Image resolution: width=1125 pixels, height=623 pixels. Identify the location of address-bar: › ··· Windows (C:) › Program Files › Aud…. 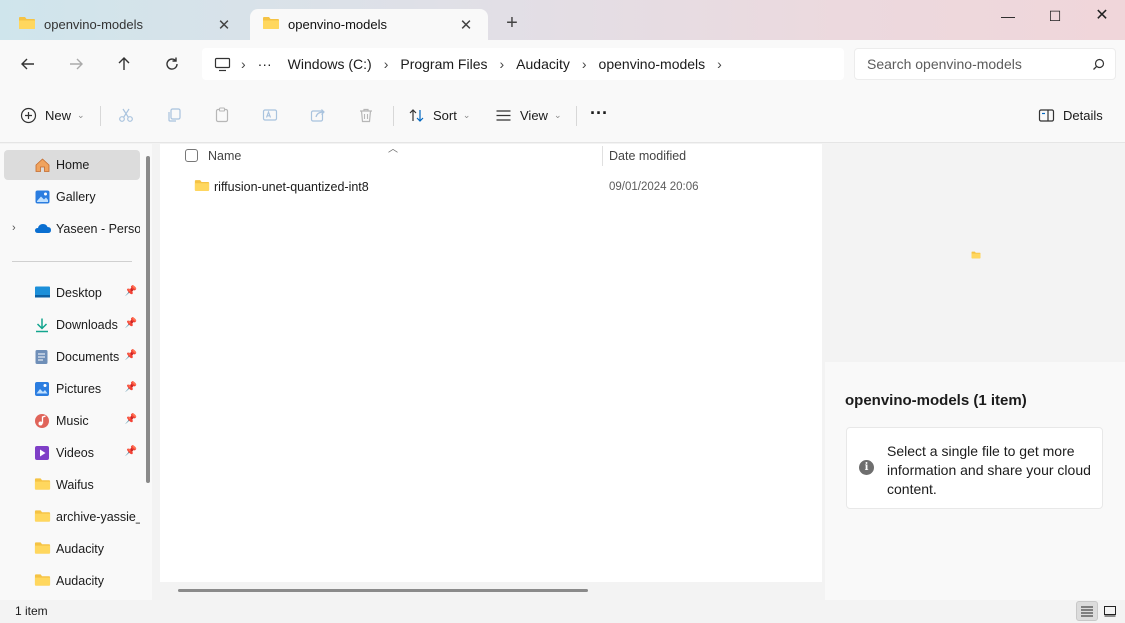
(523, 64).